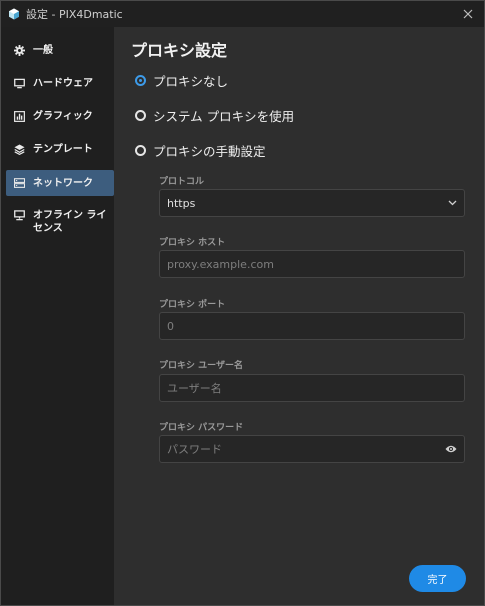 The image size is (485, 606). Describe the element at coordinates (306, 449) in the screenshot. I see `proxy-password-input` at that location.